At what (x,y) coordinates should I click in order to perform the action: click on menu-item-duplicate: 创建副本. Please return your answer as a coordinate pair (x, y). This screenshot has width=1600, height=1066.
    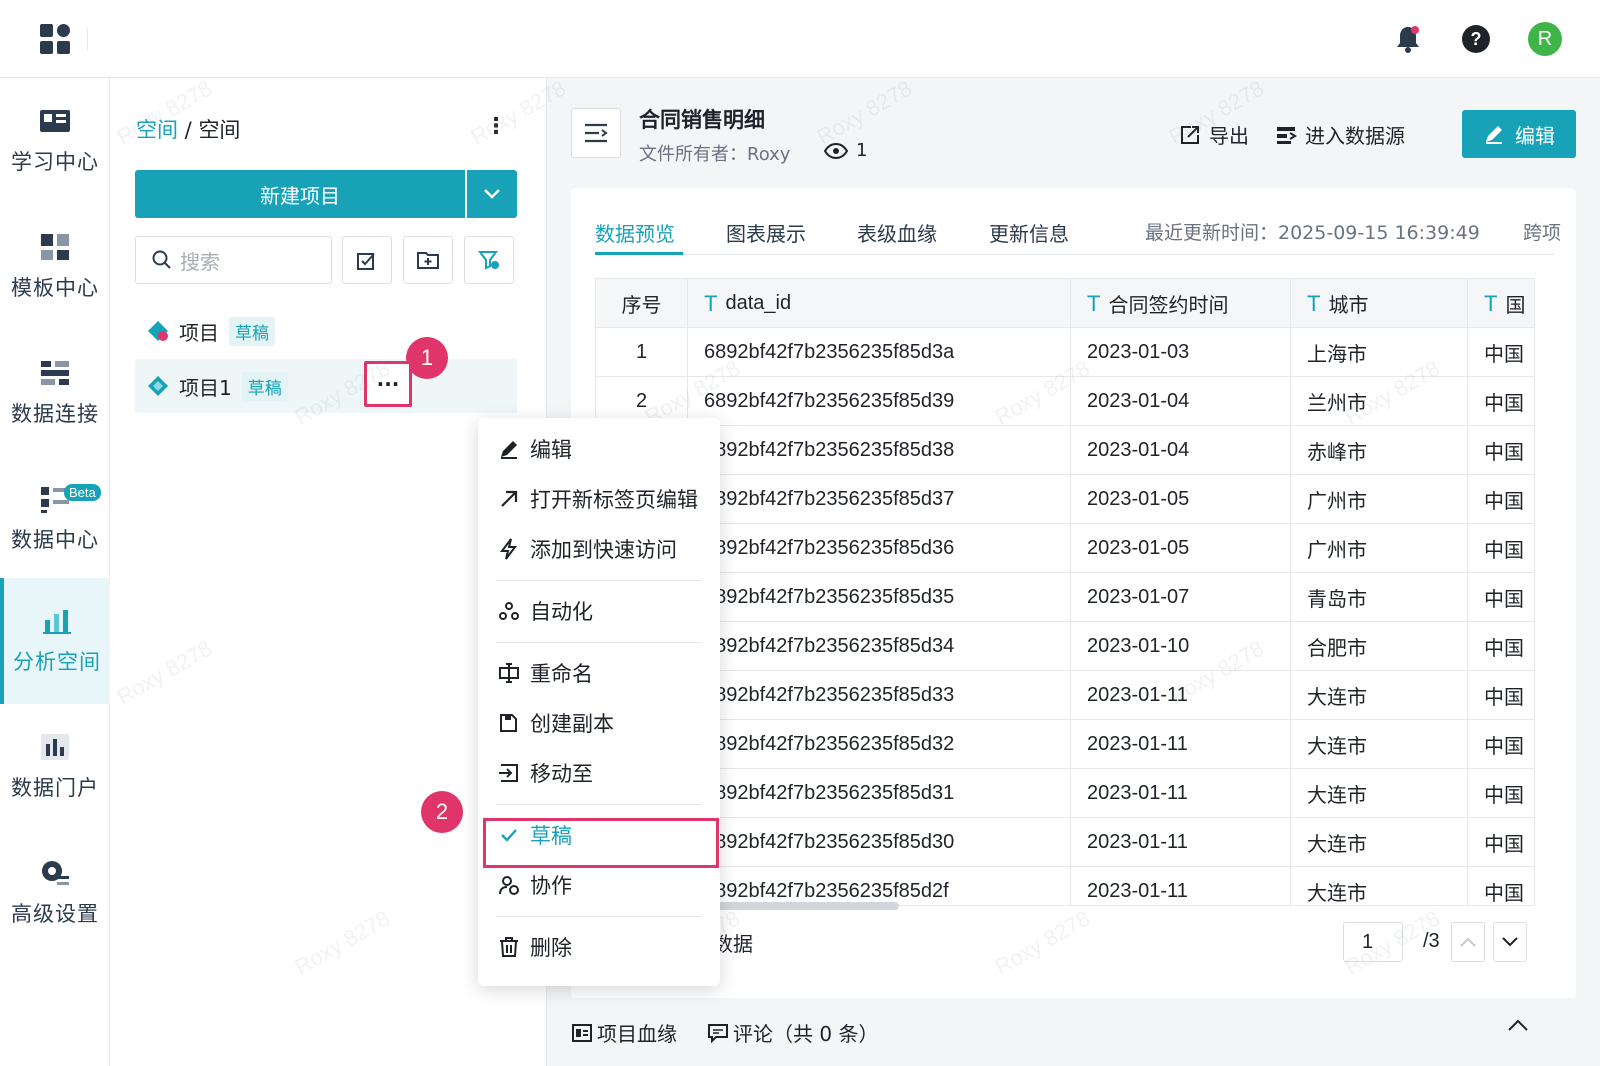
    Looking at the image, I should click on (602, 723).